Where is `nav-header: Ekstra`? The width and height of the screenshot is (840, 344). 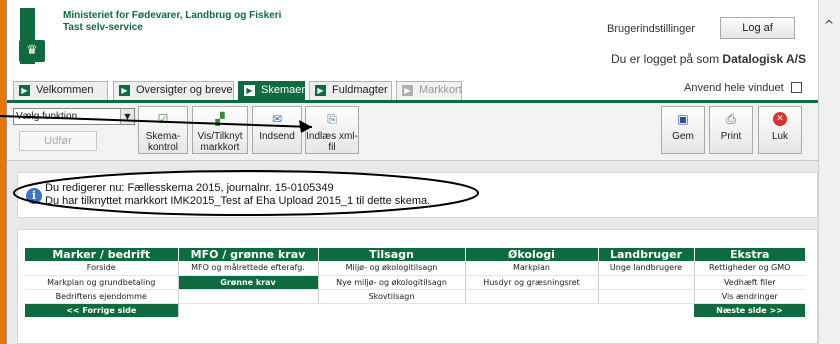 nav-header: Ekstra is located at coordinates (749, 254).